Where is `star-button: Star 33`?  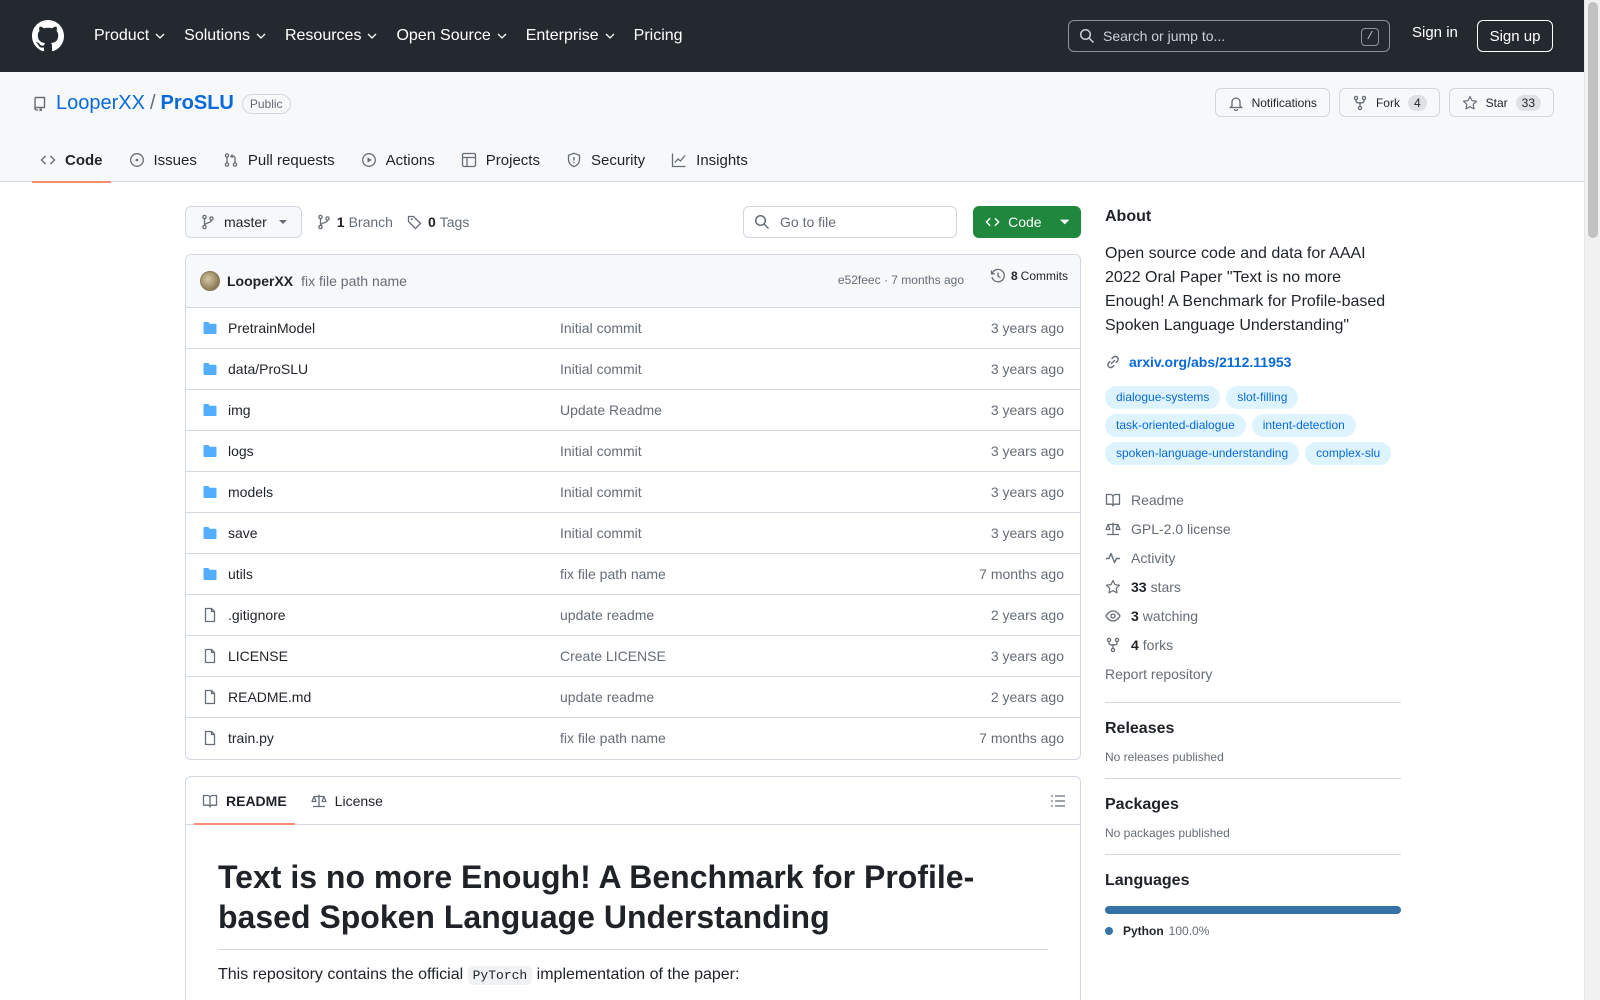
star-button: Star 33 is located at coordinates (1501, 102).